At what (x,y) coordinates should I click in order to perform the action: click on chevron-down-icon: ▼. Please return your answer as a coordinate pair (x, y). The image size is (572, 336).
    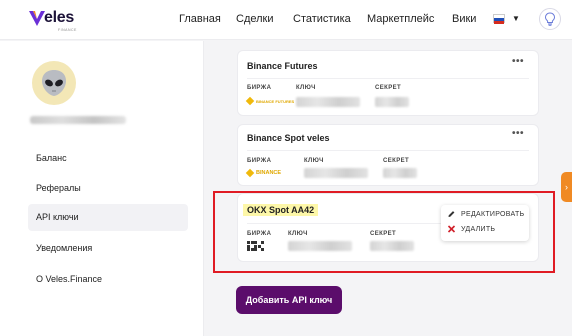
    Looking at the image, I should click on (516, 18).